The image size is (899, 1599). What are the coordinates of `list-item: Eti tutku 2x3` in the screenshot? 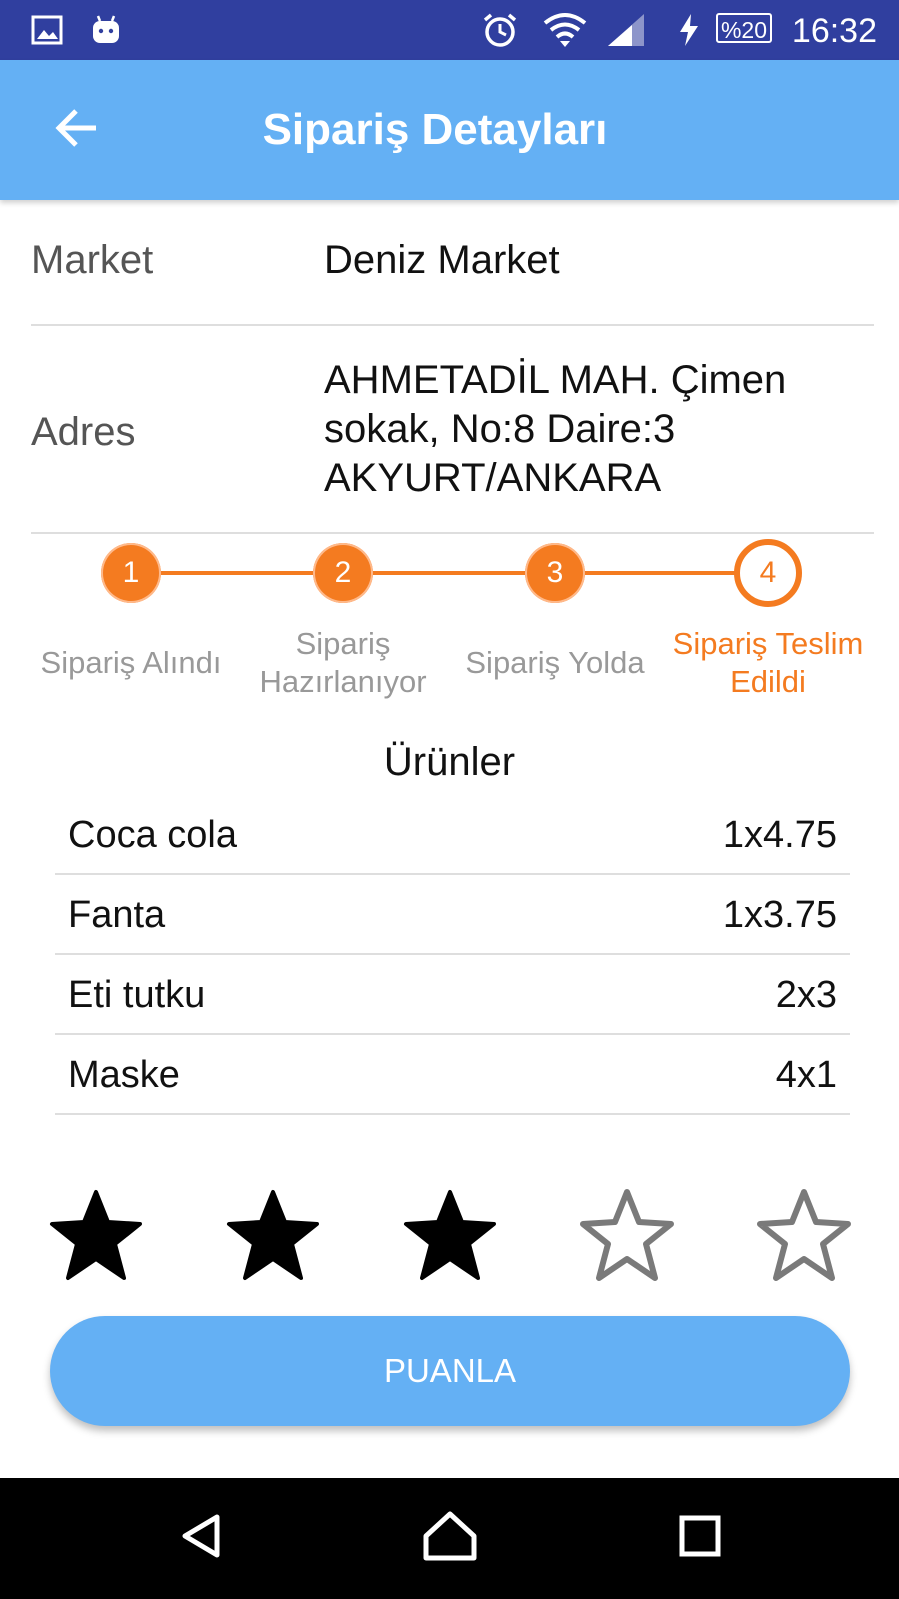 It's located at (452, 995).